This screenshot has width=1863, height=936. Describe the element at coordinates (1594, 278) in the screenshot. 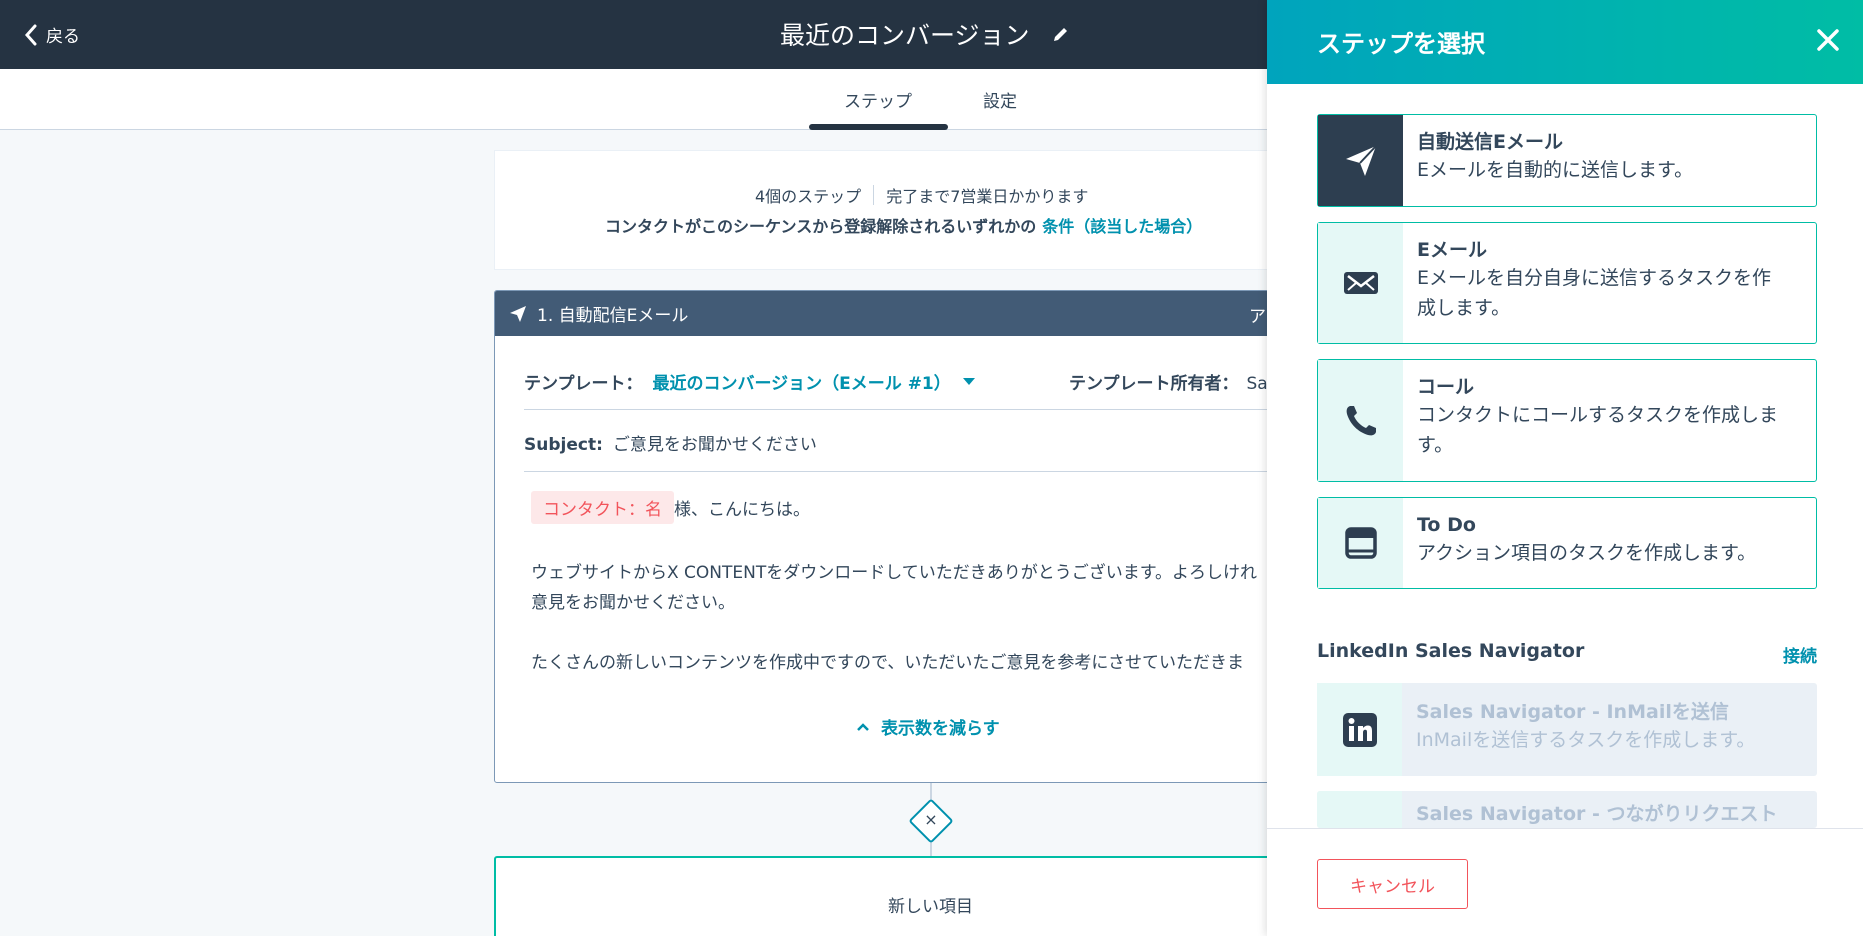

I see `option-desc: Eメールを自分自身に送信するタスクを作` at that location.